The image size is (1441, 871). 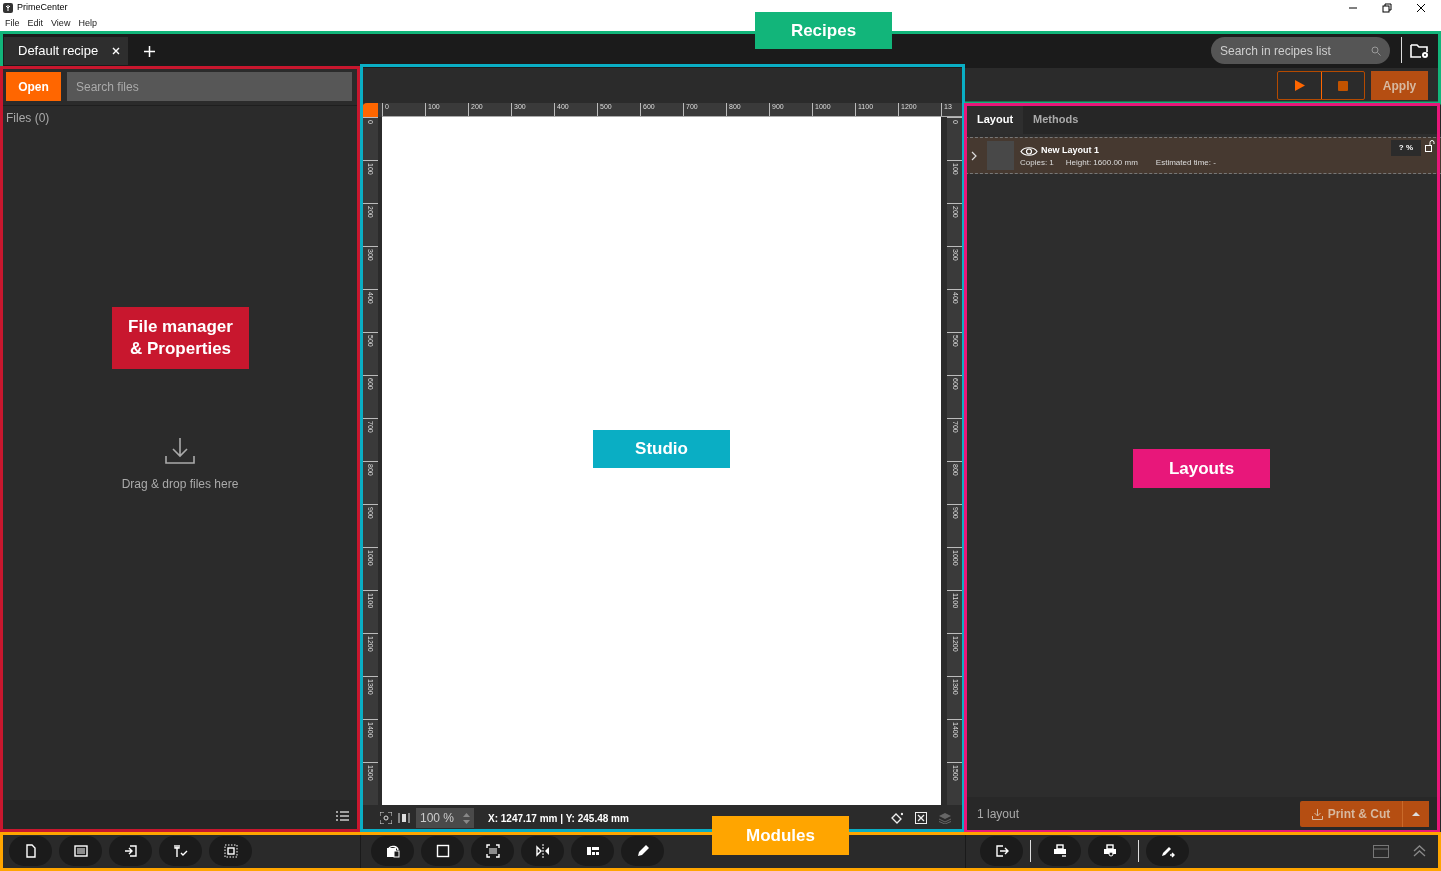 What do you see at coordinates (87, 23) in the screenshot?
I see `menu-item: Help` at bounding box center [87, 23].